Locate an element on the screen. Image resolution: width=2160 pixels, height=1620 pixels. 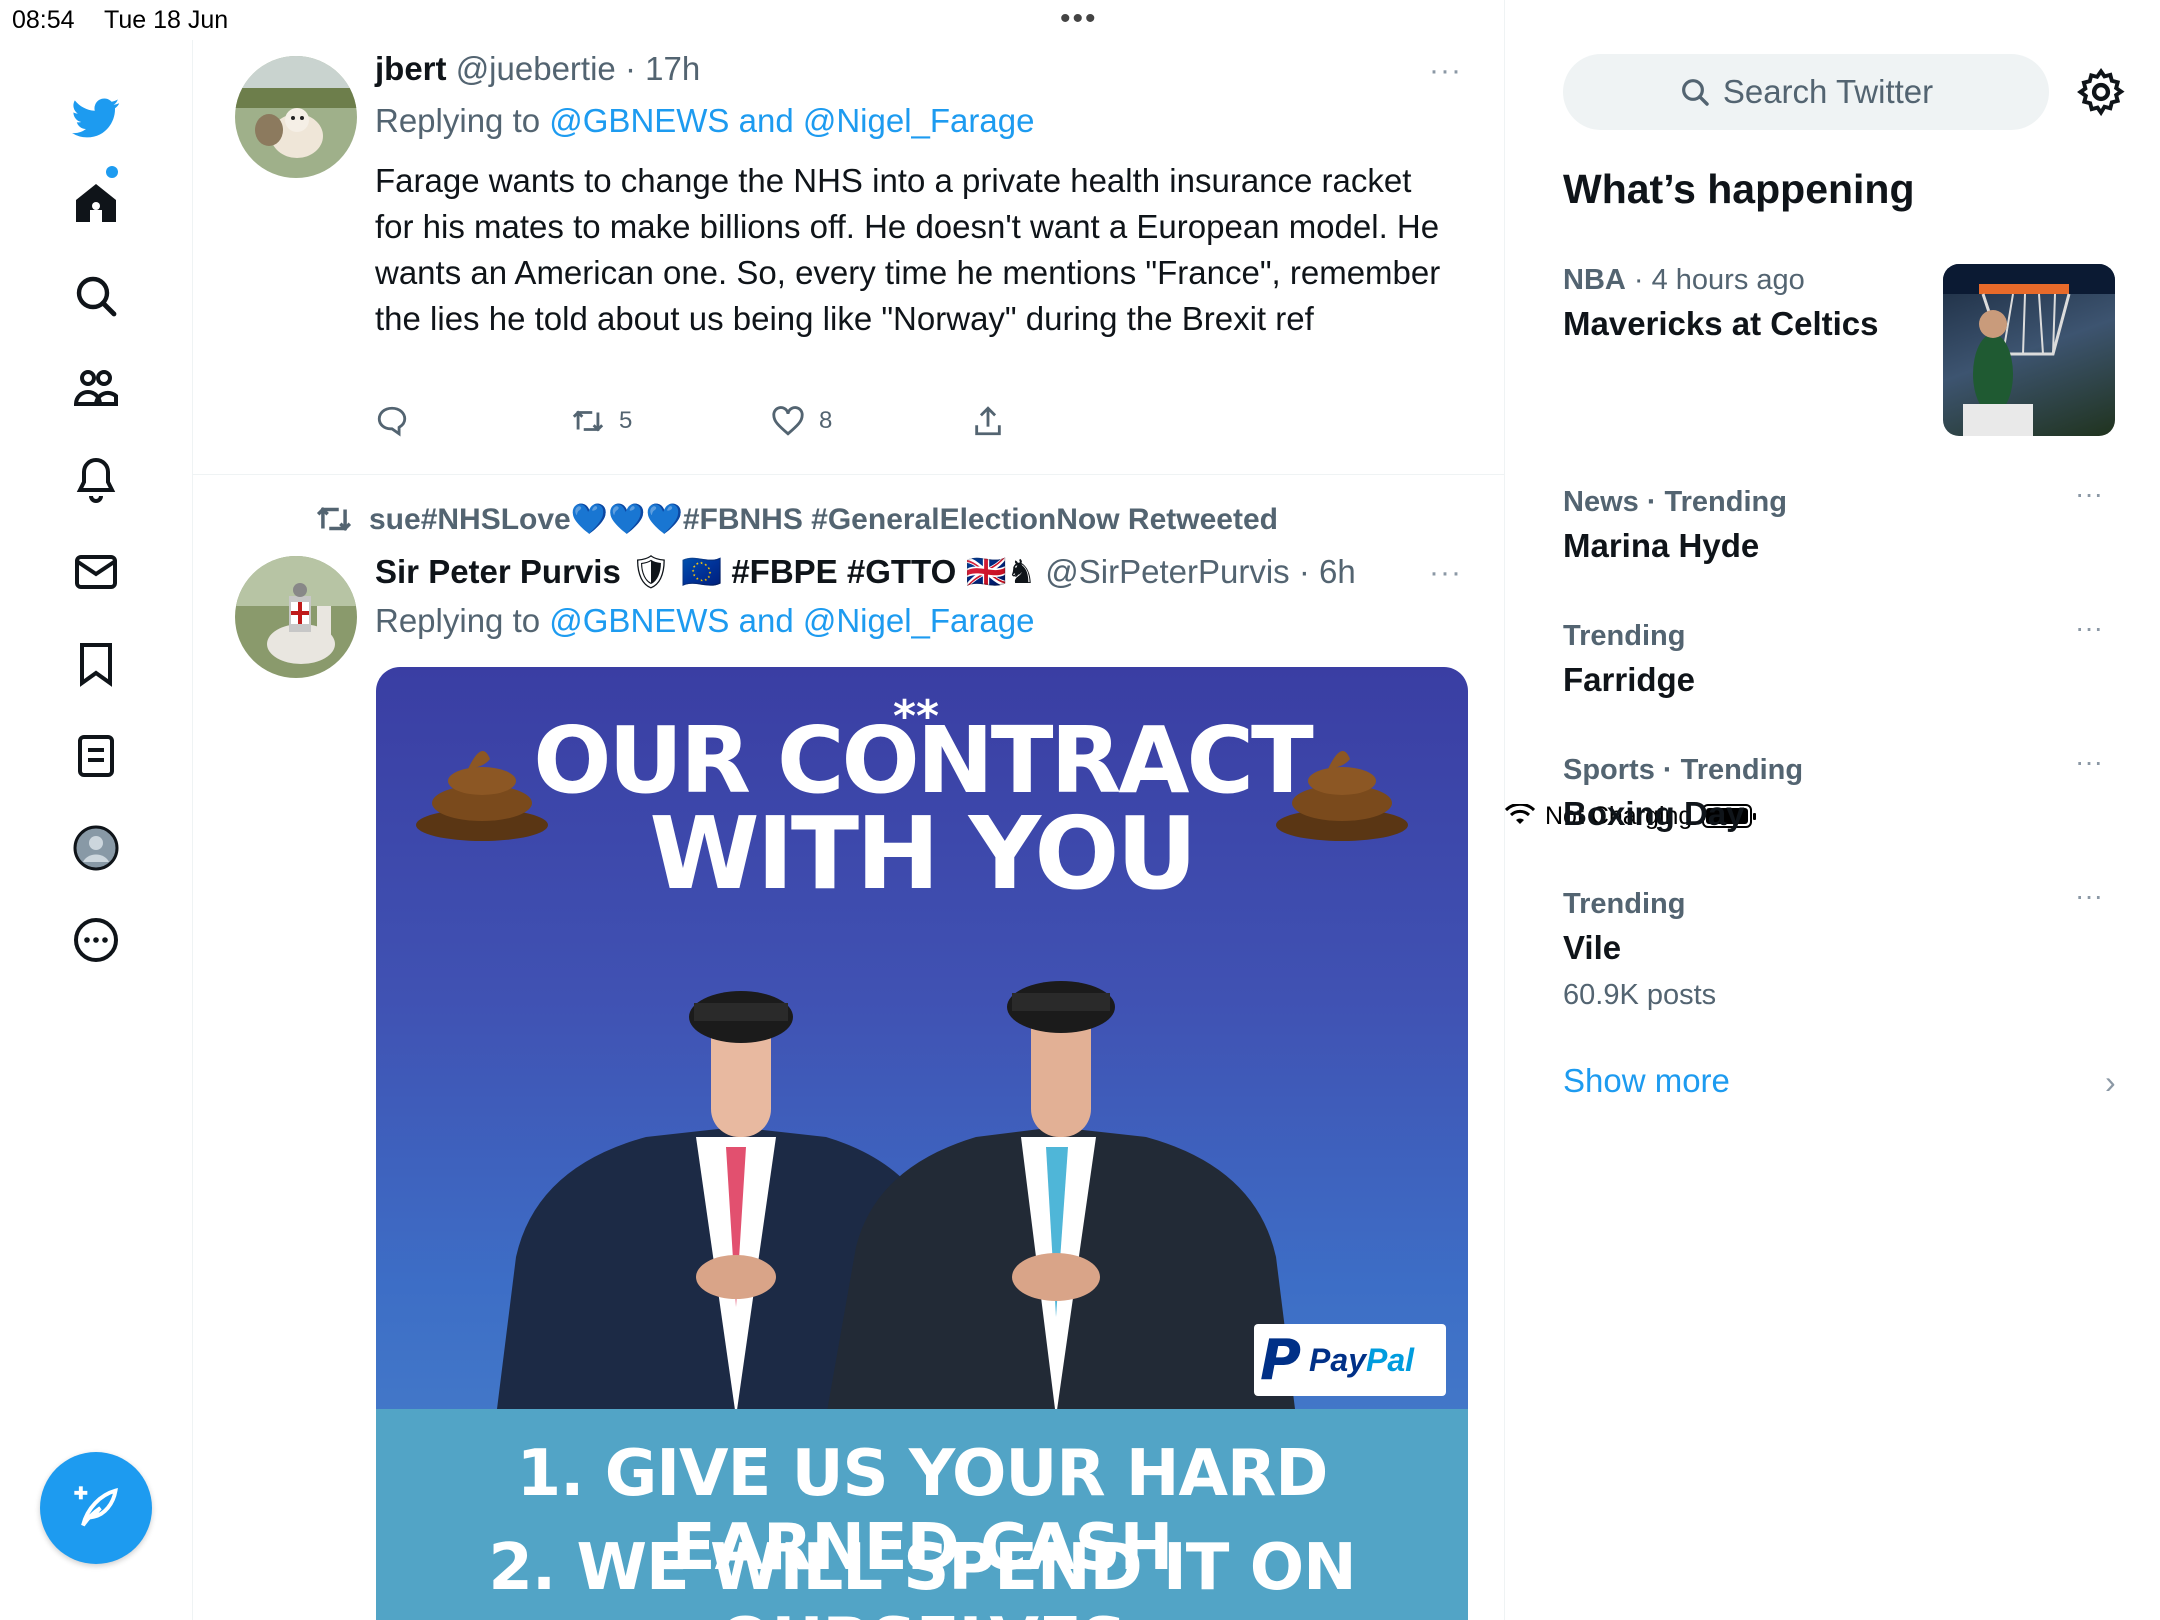
retweeter-suffix: #FBNHS #GeneralElectionNow Retweeted is located at coordinates (980, 519).